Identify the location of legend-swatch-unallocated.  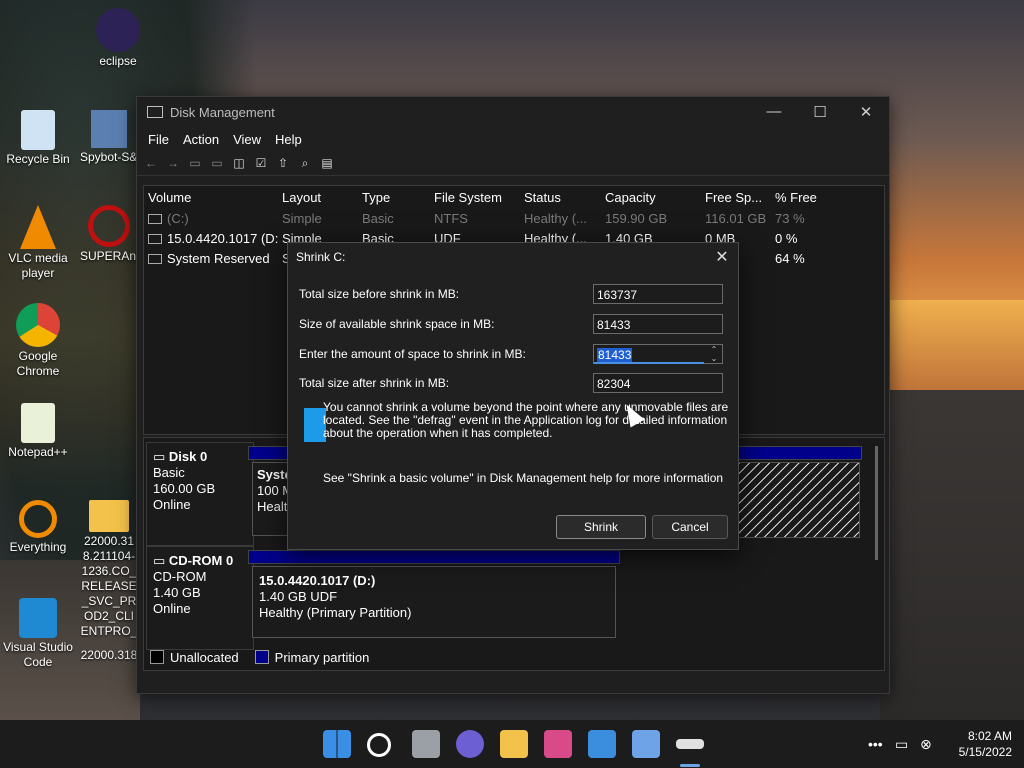
(157, 657).